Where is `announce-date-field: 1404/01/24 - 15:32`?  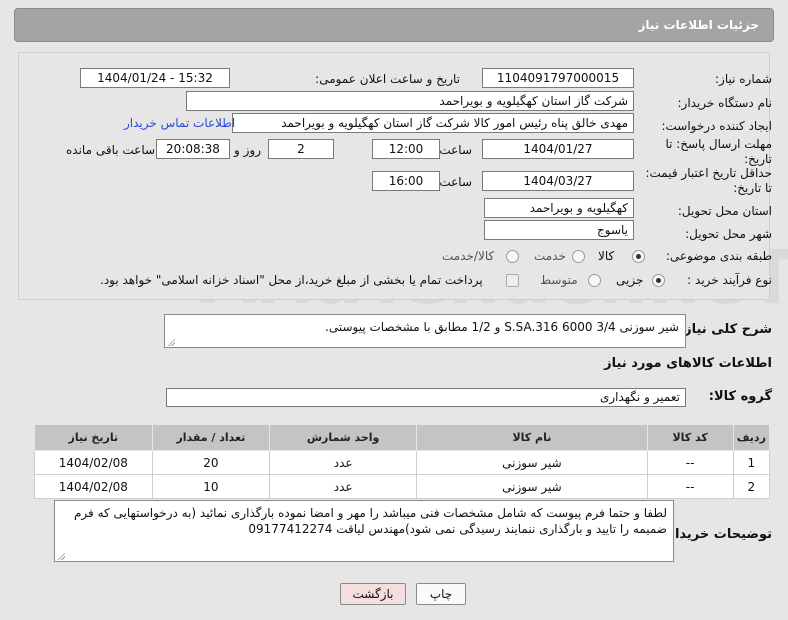
announce-date-field: 1404/01/24 - 15:32 is located at coordinates (155, 78).